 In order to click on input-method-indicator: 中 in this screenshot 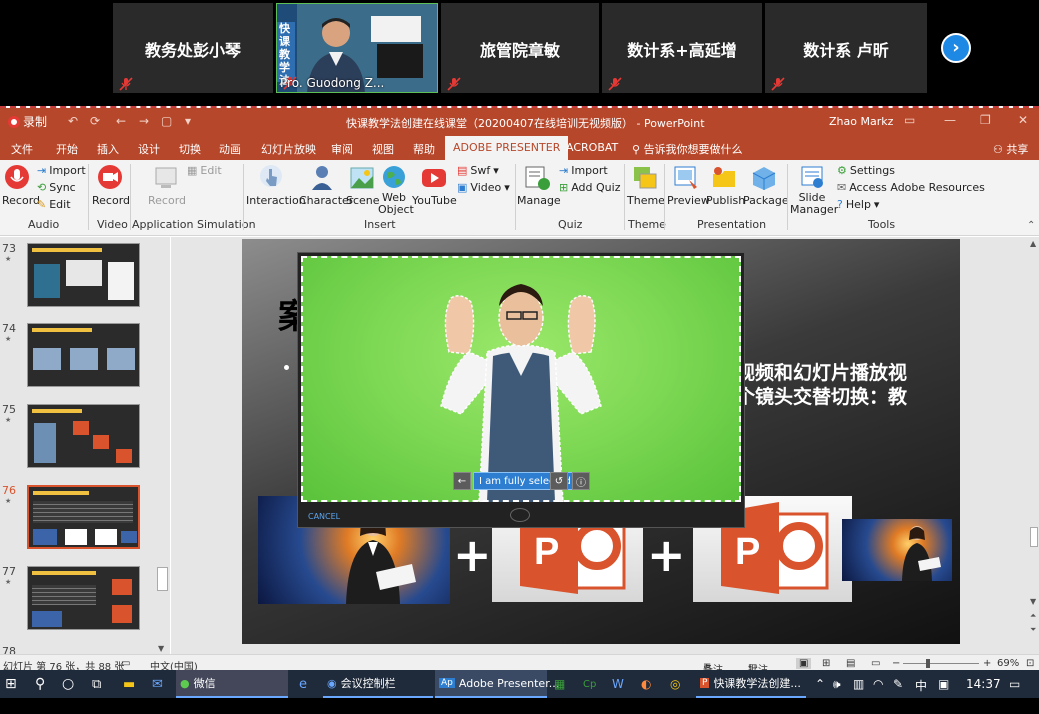, I will do `click(921, 685)`.